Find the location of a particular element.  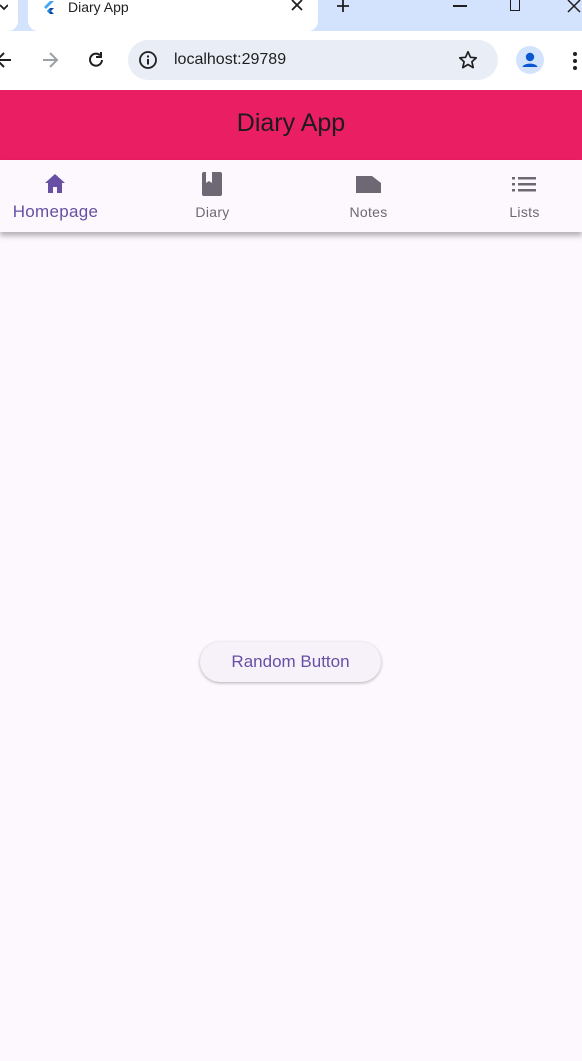

maximize-window-icon is located at coordinates (515, 5).